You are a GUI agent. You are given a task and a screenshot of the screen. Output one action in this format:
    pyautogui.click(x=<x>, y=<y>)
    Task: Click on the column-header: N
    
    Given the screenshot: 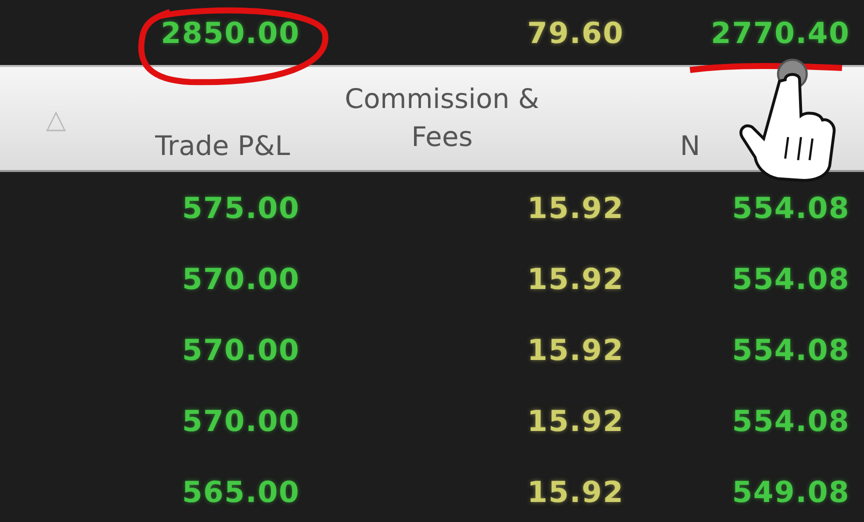 What is the action you would take?
    pyautogui.click(x=662, y=149)
    